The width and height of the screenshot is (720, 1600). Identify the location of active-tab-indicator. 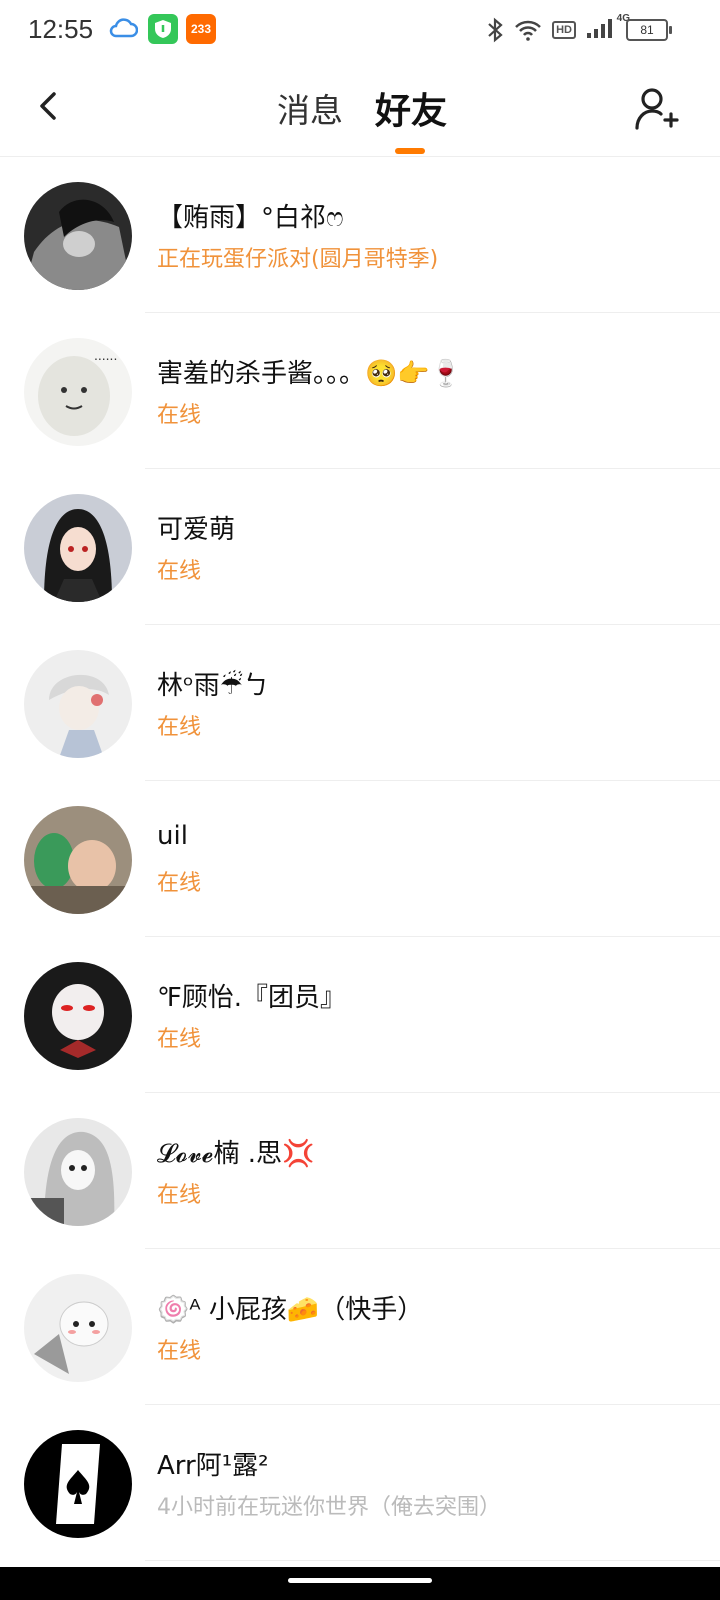
(410, 151).